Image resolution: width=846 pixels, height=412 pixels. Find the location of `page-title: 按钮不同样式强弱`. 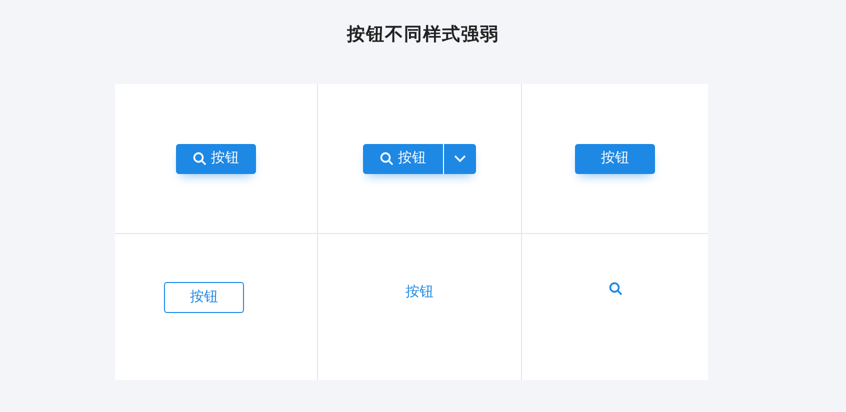

page-title: 按钮不同样式强弱 is located at coordinates (423, 35).